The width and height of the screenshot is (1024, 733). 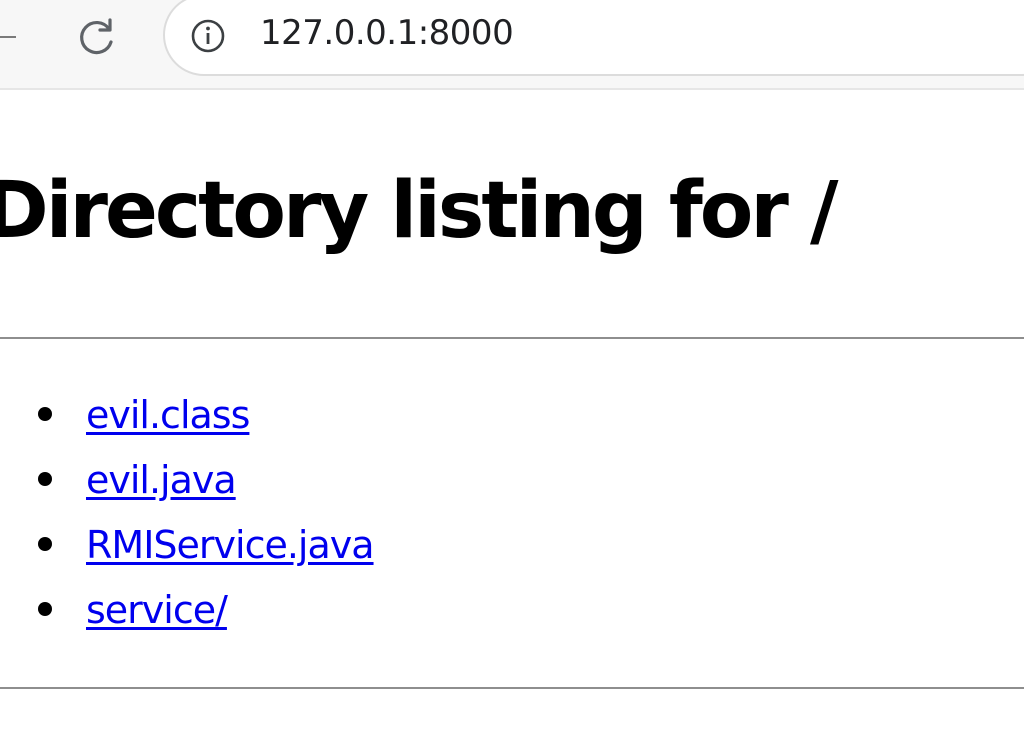 What do you see at coordinates (157, 610) in the screenshot?
I see `folder-link-service: service/` at bounding box center [157, 610].